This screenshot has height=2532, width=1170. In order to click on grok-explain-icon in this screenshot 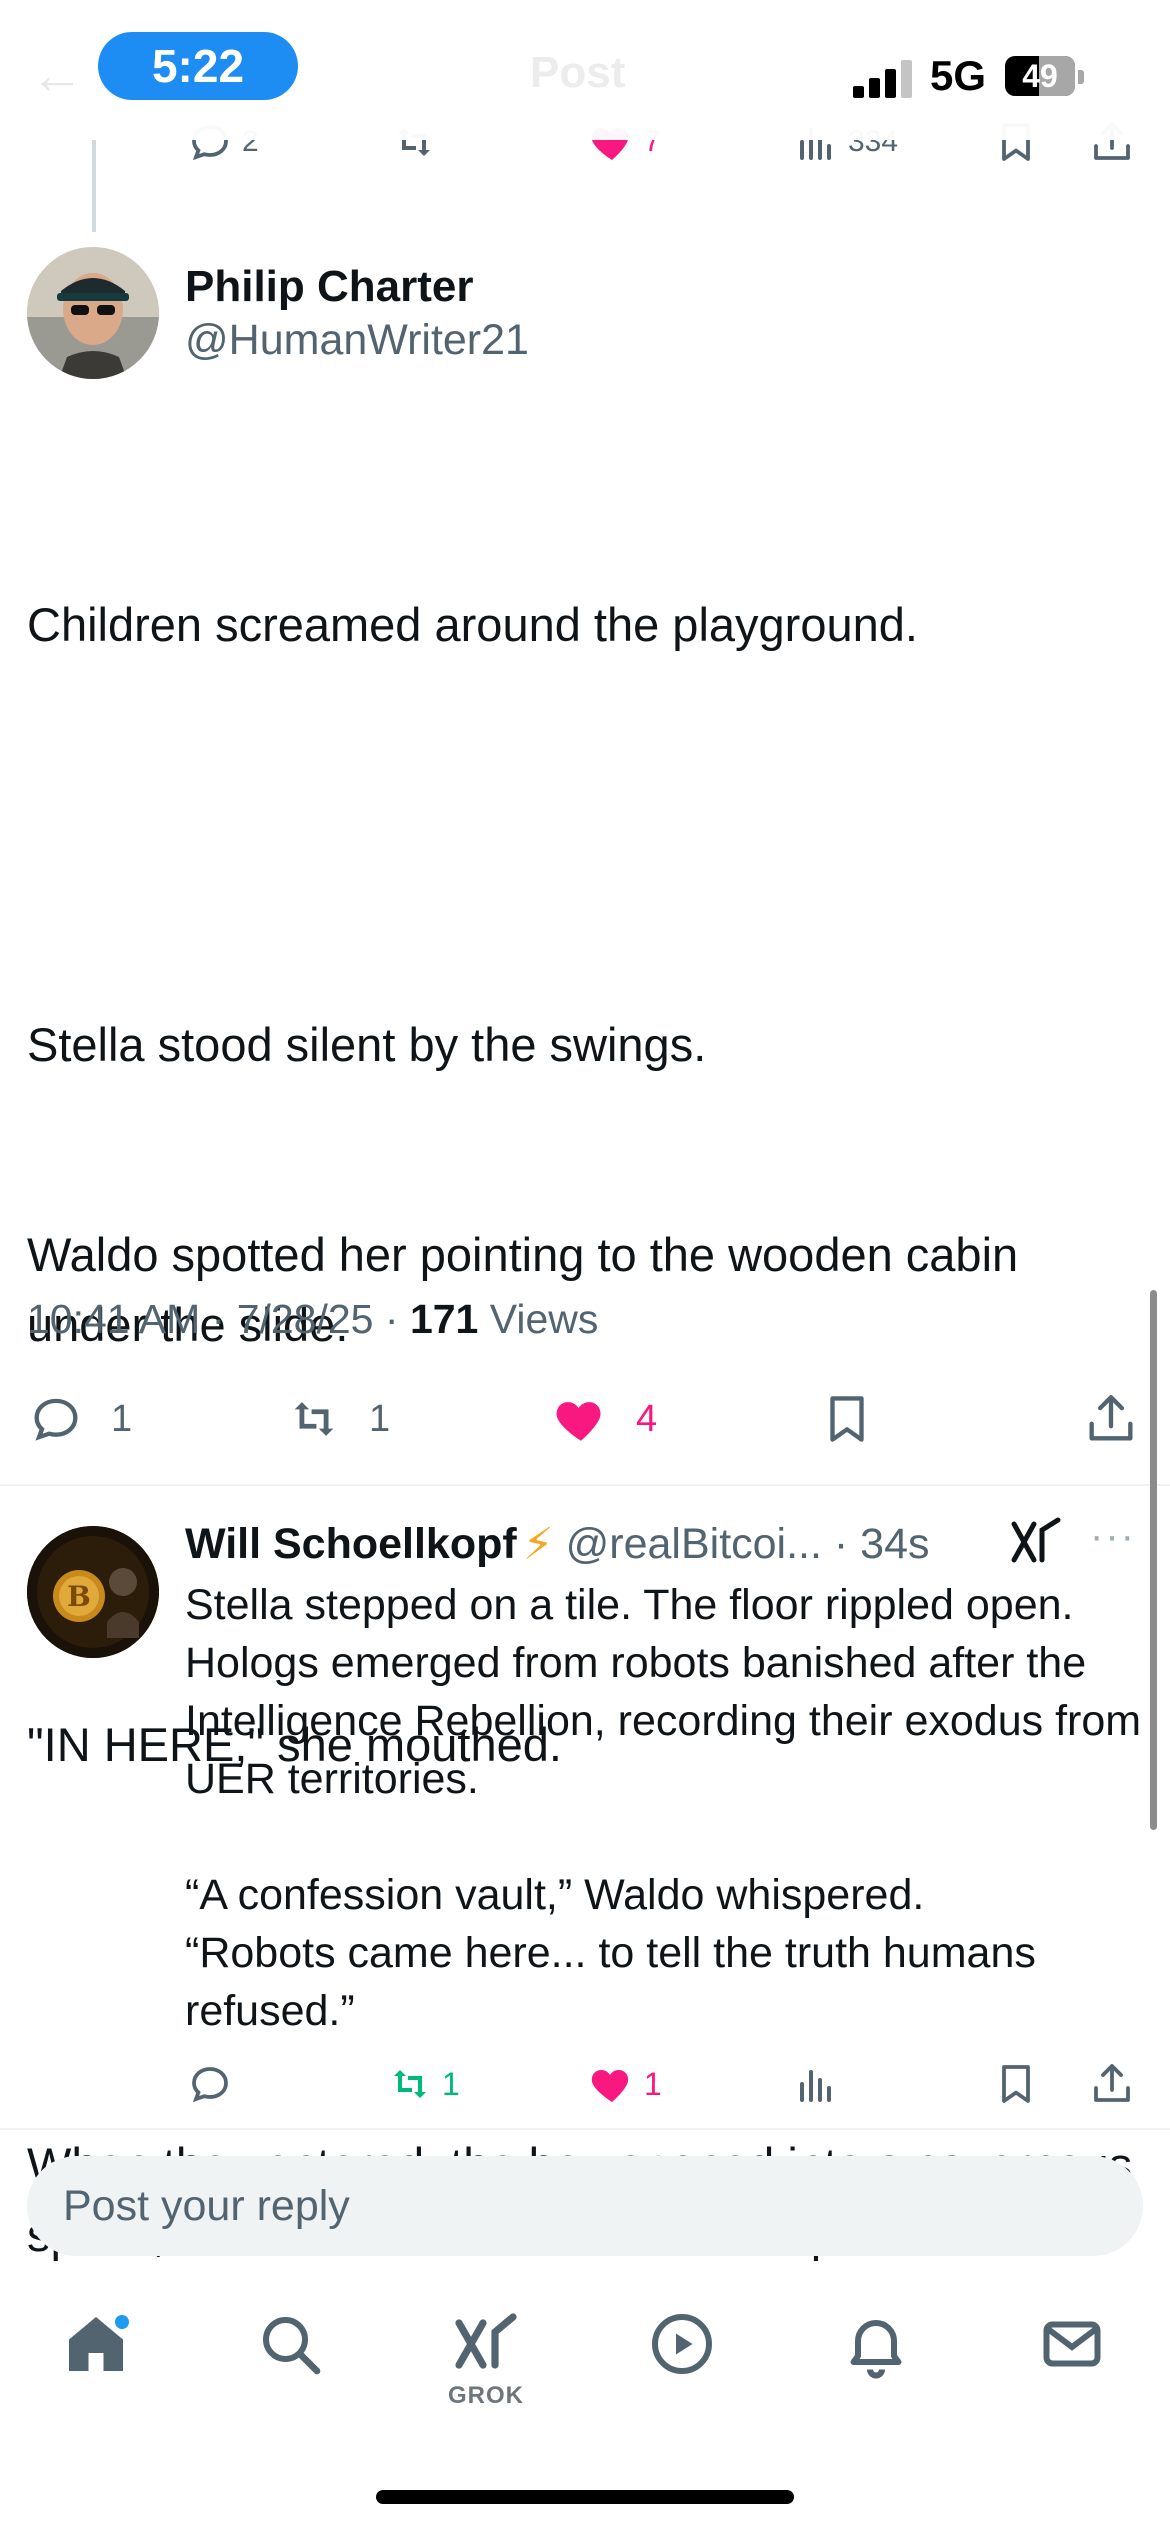, I will do `click(1036, 1542)`.